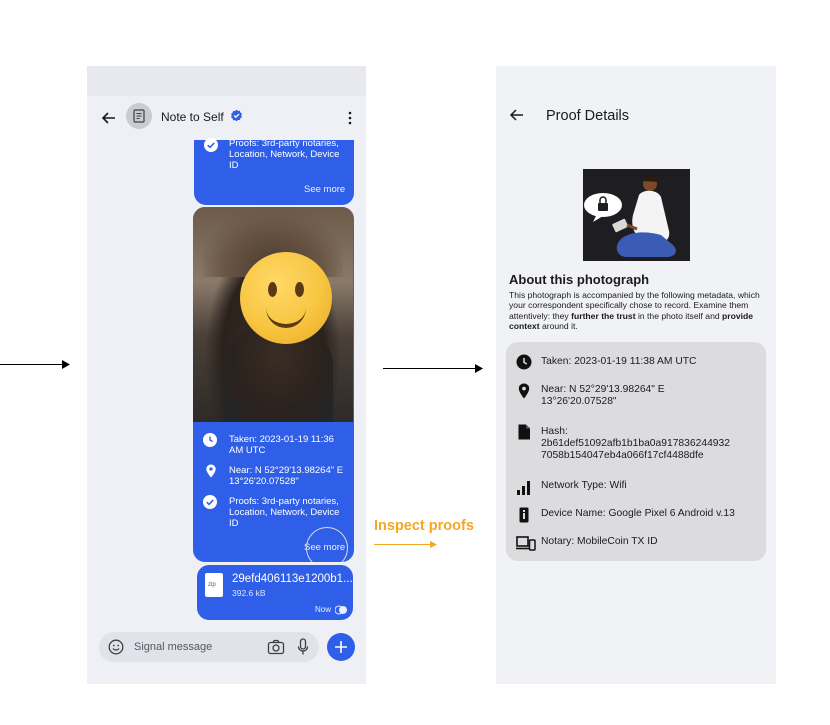  I want to click on signal-bars-icon, so click(523, 488).